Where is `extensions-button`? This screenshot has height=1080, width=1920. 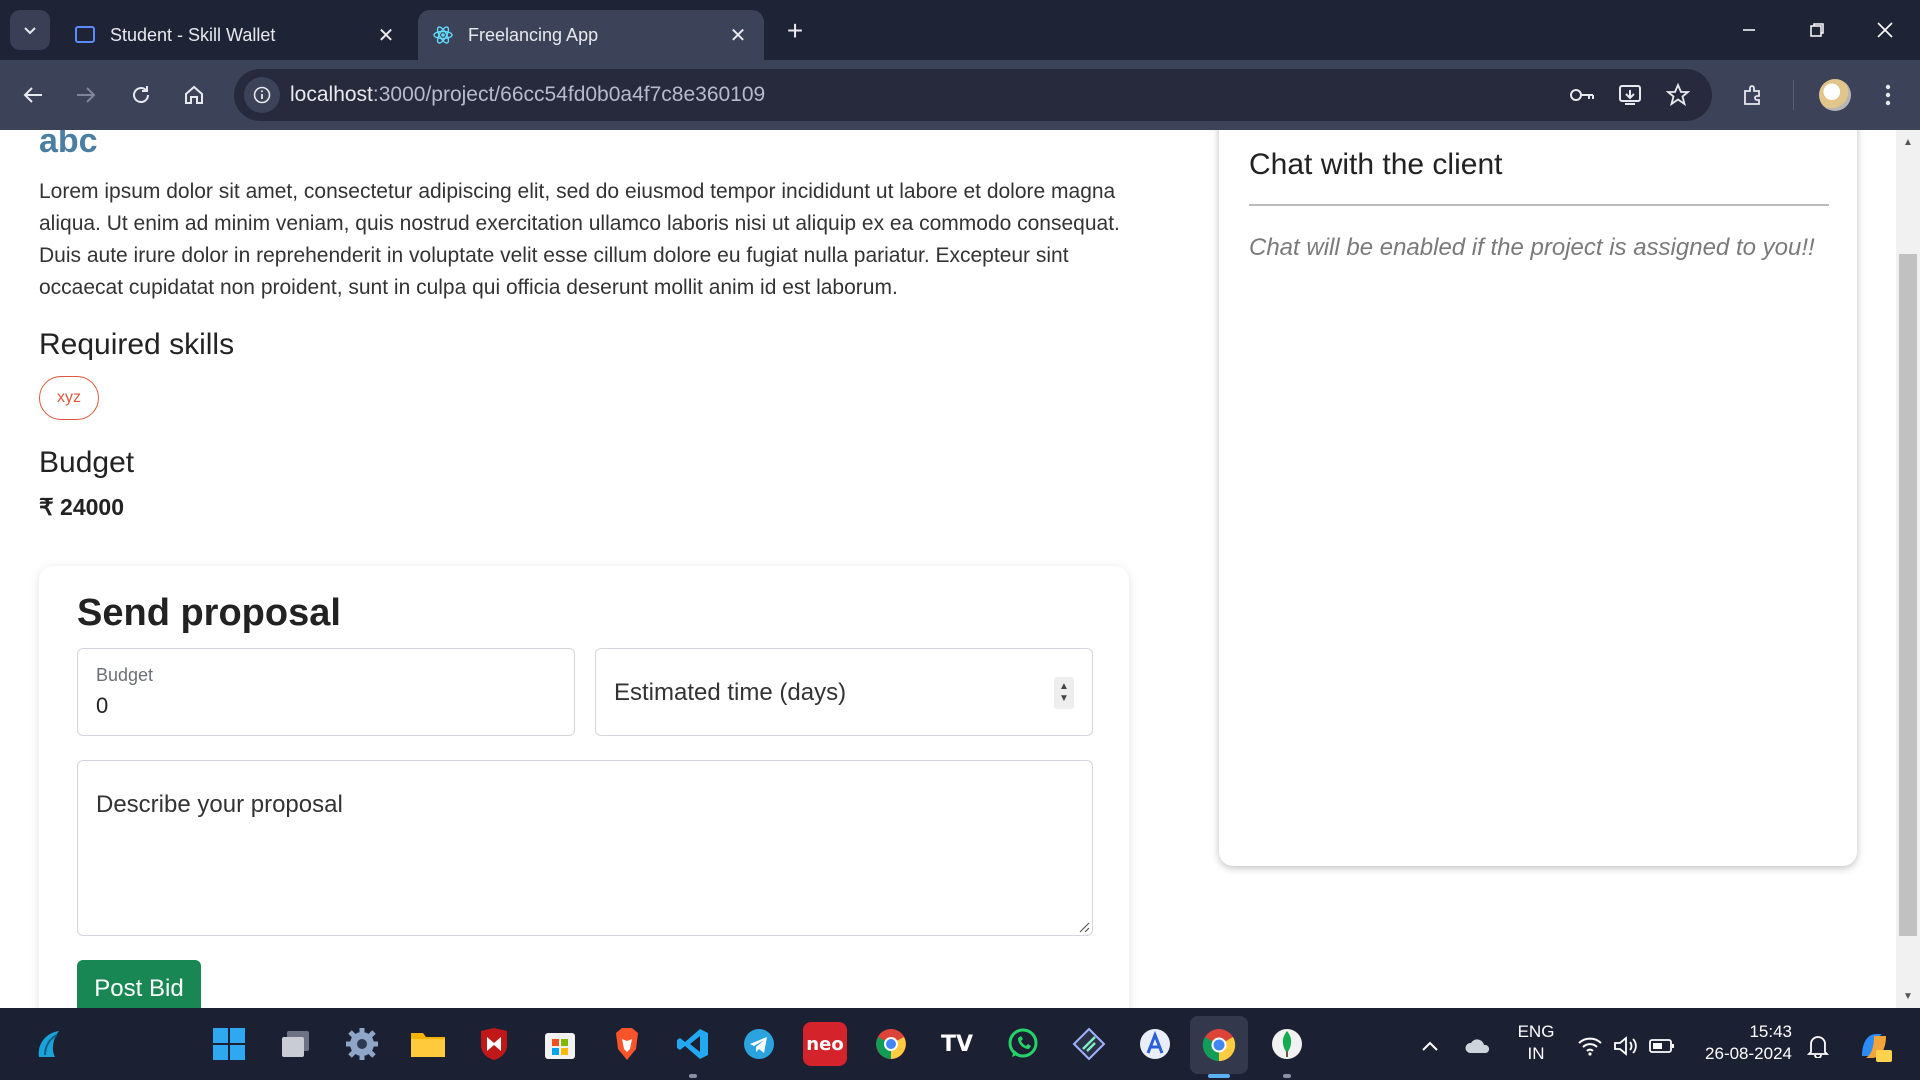 extensions-button is located at coordinates (1753, 95).